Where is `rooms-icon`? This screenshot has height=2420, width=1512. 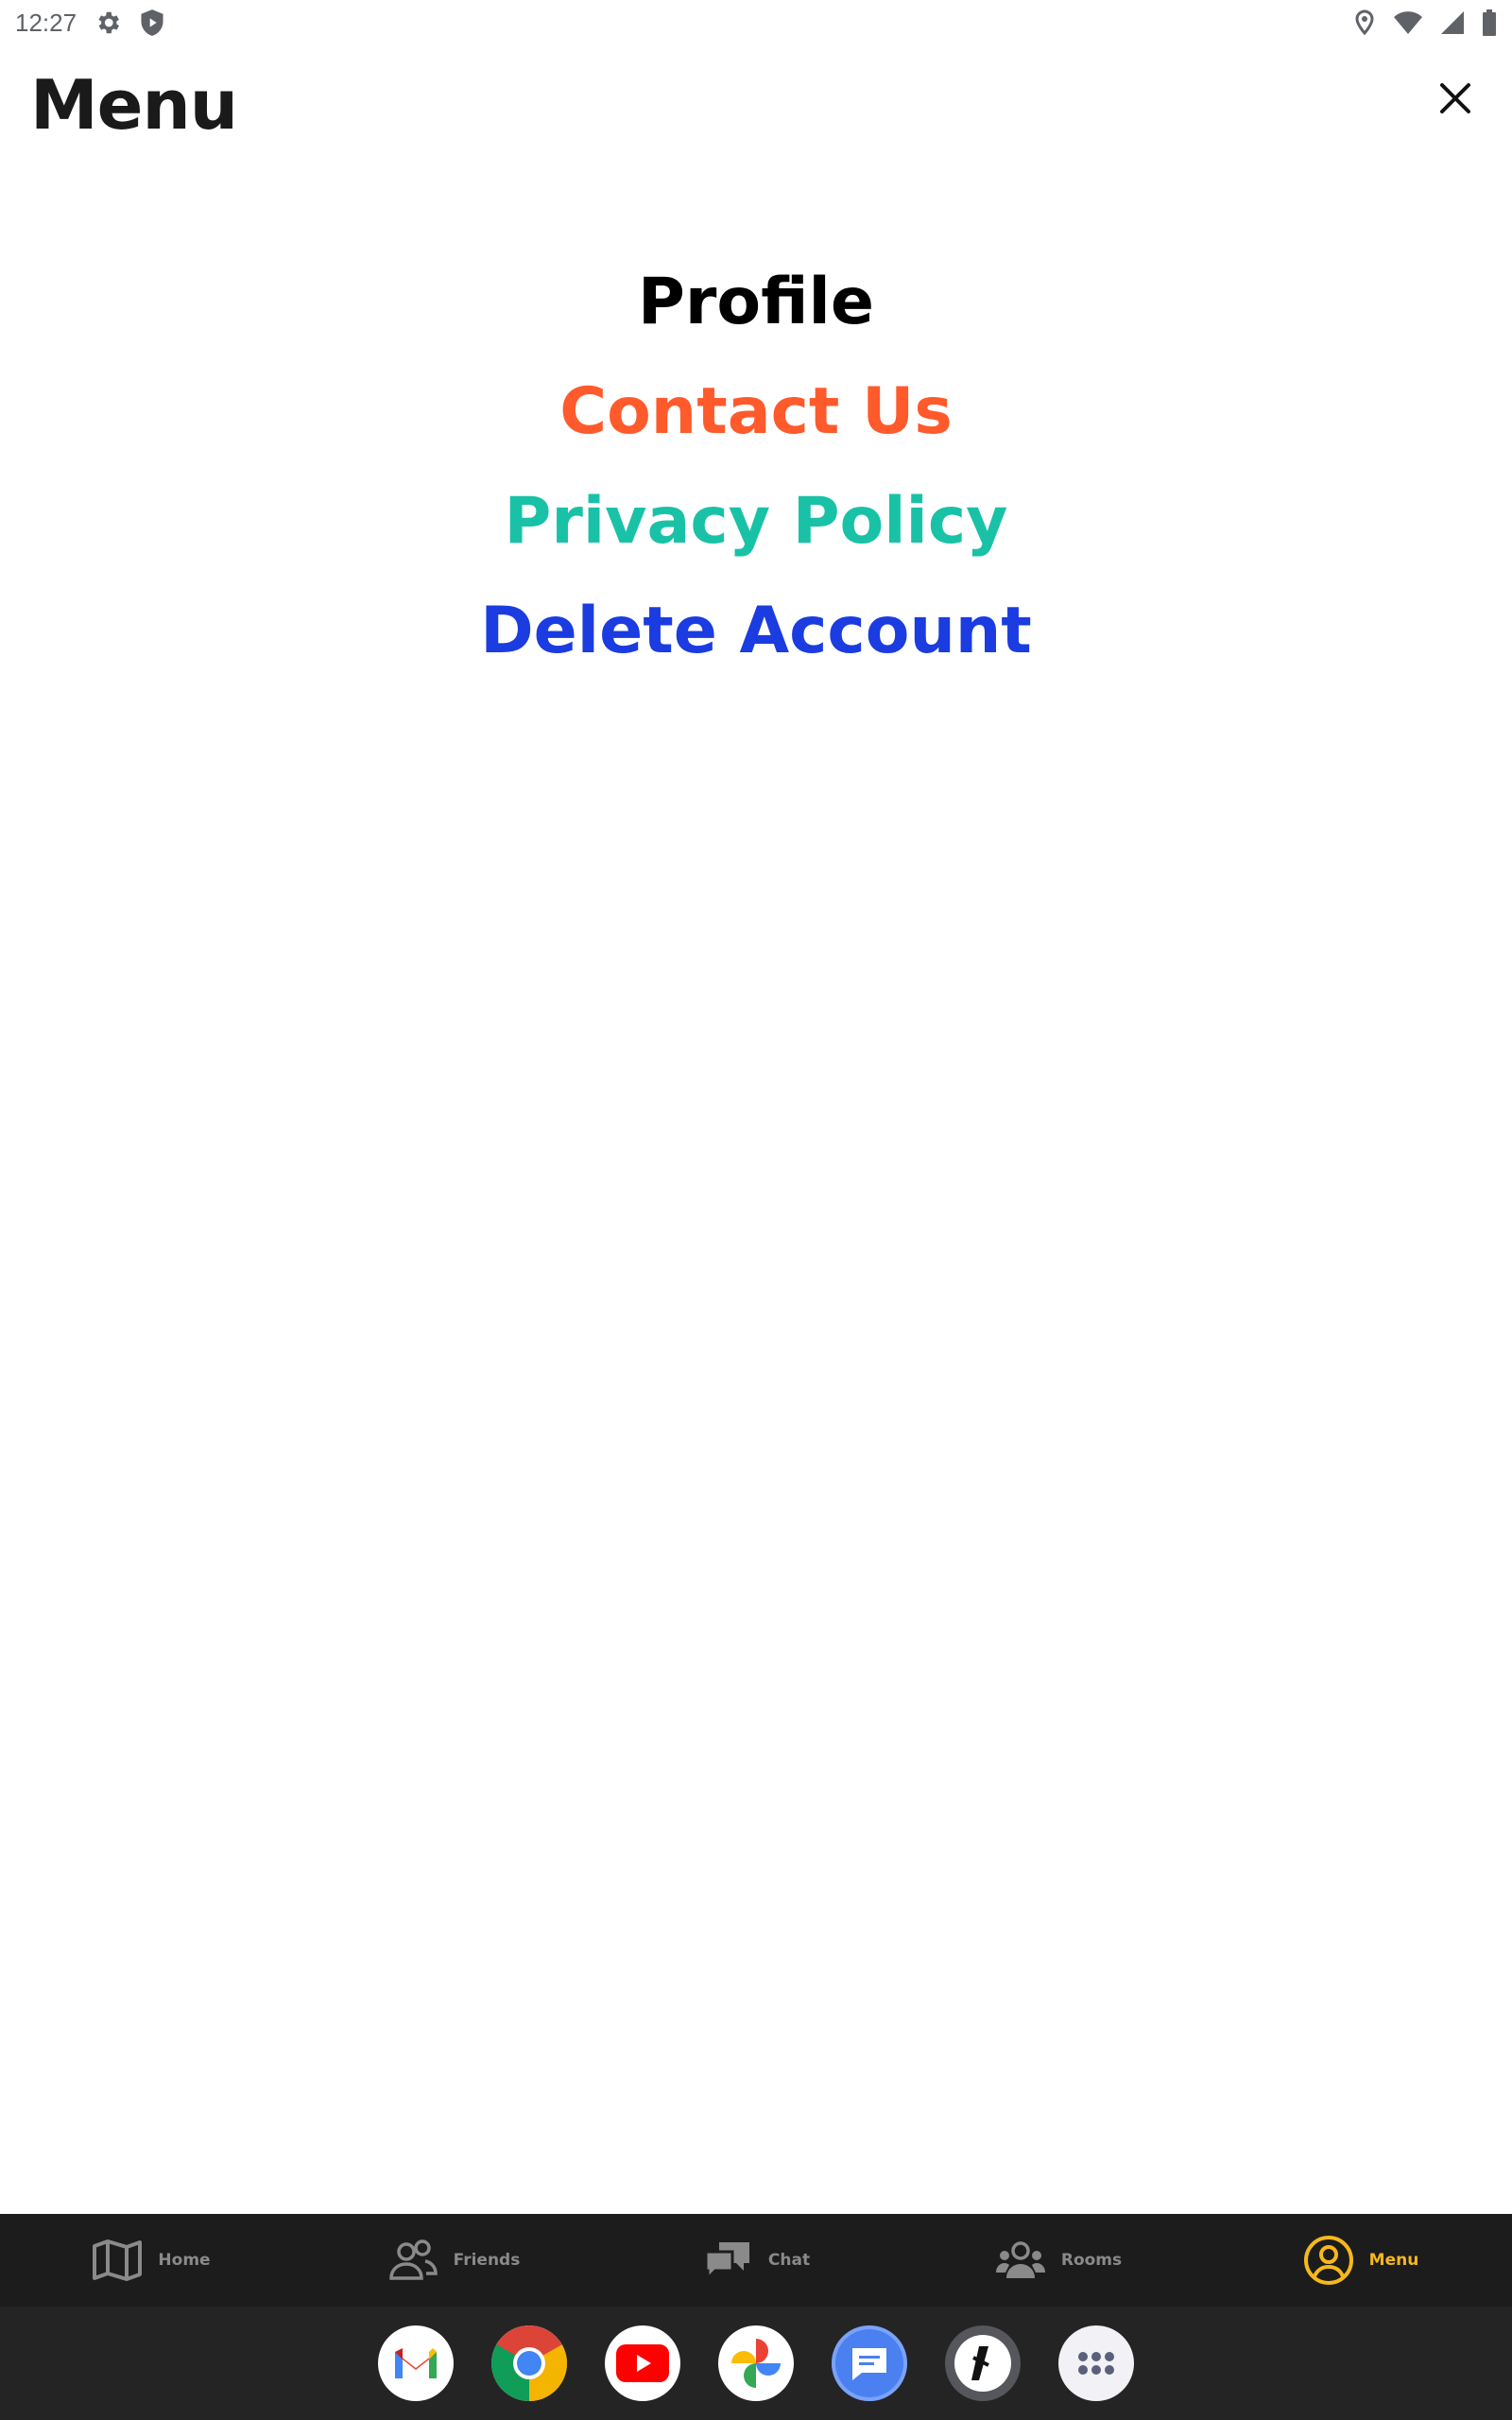
rooms-icon is located at coordinates (1020, 2260).